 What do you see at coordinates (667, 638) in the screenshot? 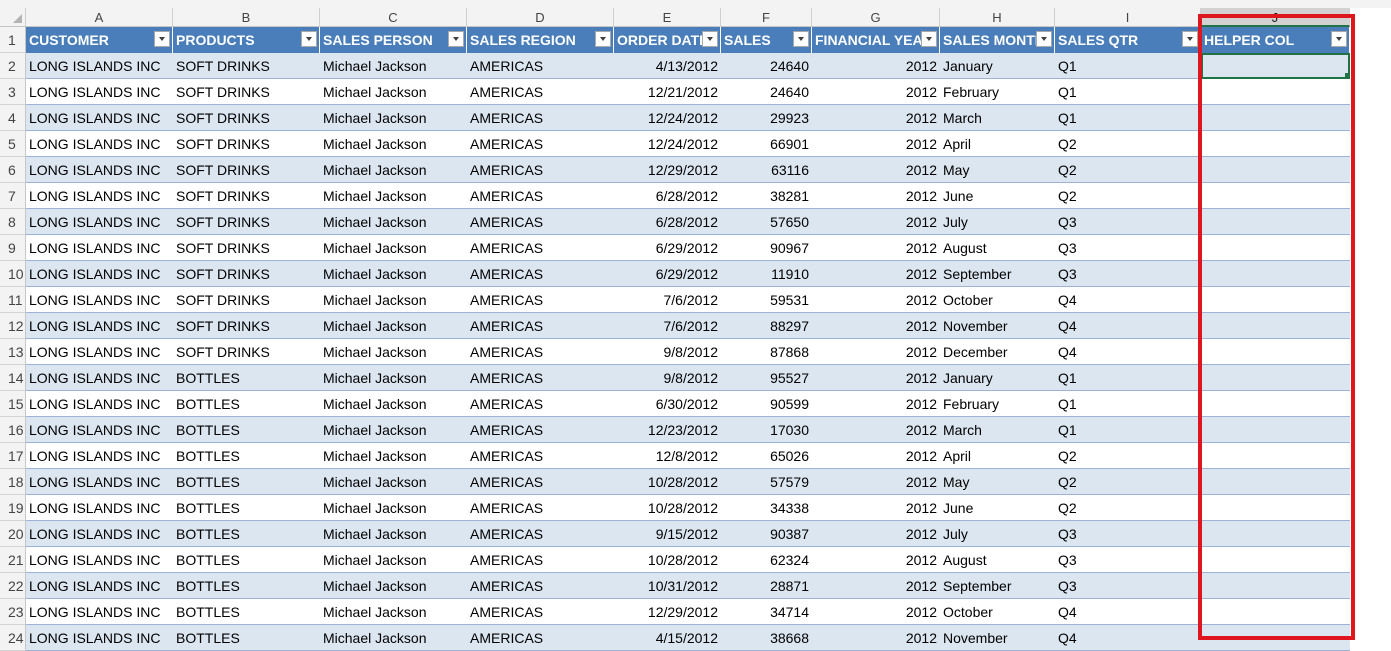
I see `cell-order-date: 4/15/2012` at bounding box center [667, 638].